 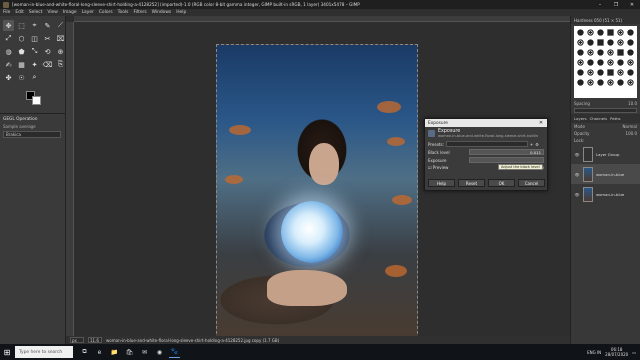 I want to click on smudge-tool-icon: ✦, so click(x=34, y=64).